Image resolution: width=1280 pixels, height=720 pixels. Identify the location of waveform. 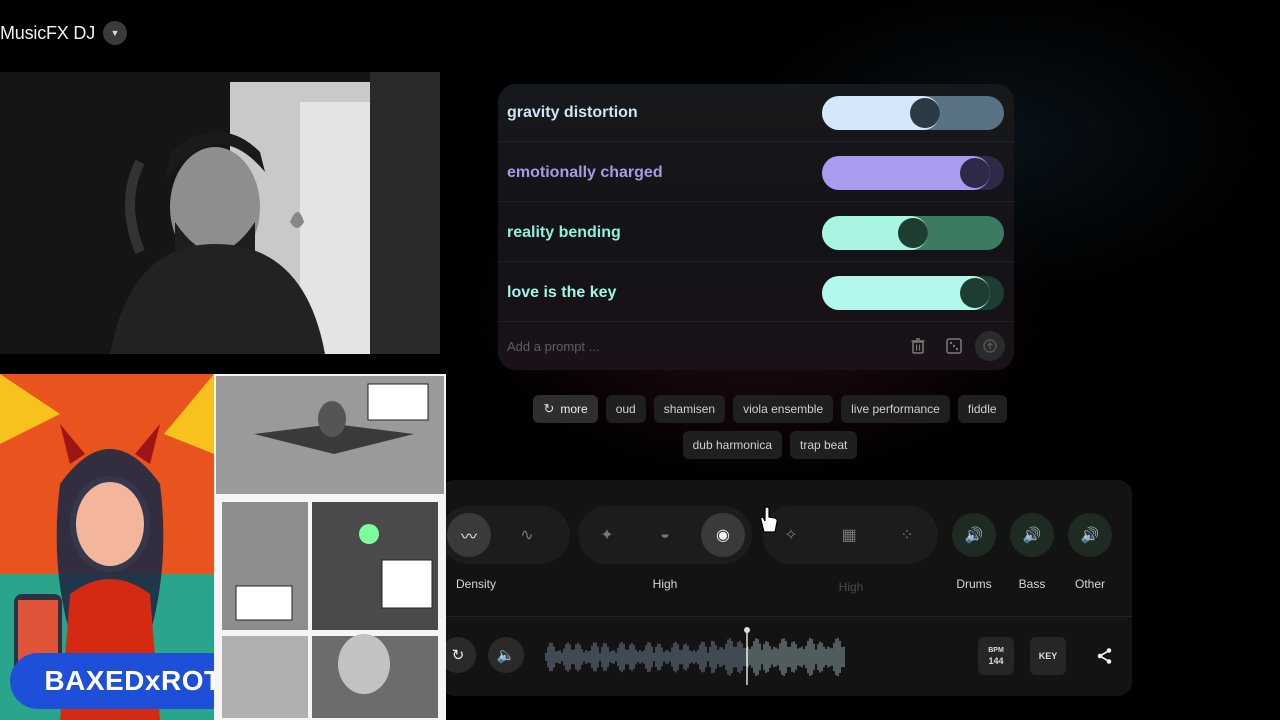
(699, 657).